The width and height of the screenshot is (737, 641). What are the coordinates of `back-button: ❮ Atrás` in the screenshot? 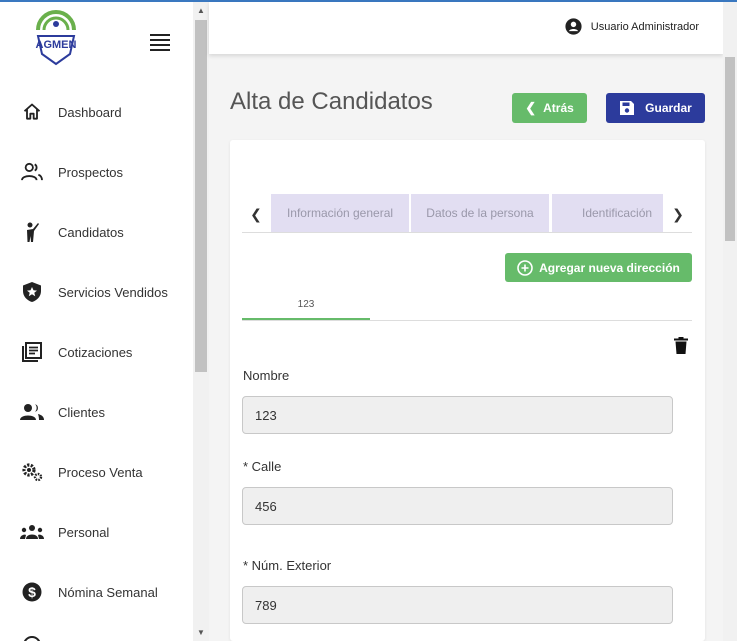 It's located at (549, 108).